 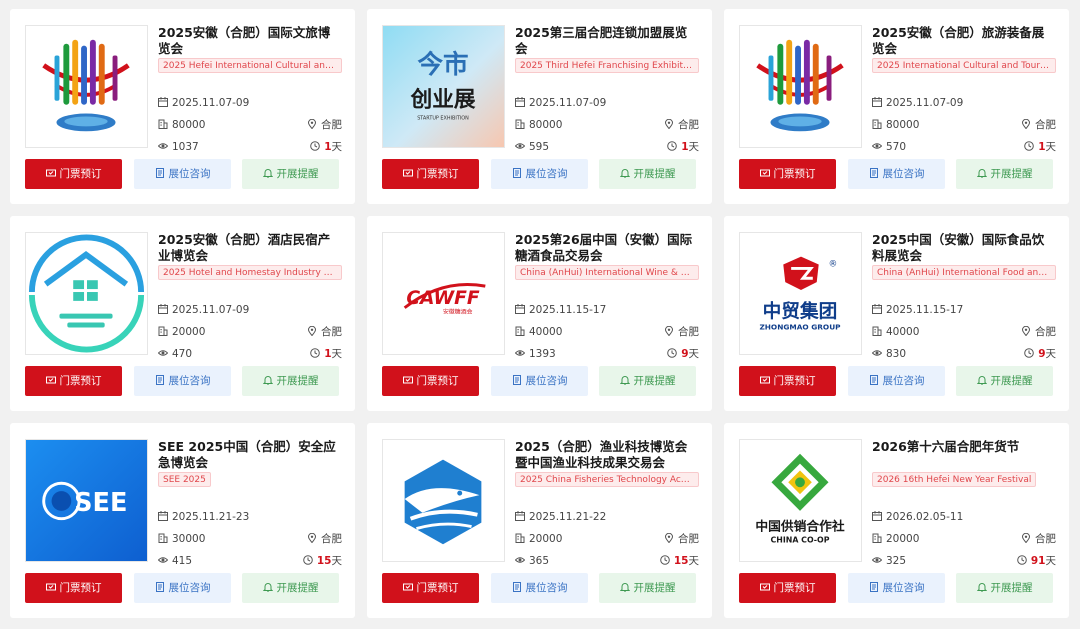 What do you see at coordinates (607, 539) in the screenshot?
I see `area-row: 20000 合肥` at bounding box center [607, 539].